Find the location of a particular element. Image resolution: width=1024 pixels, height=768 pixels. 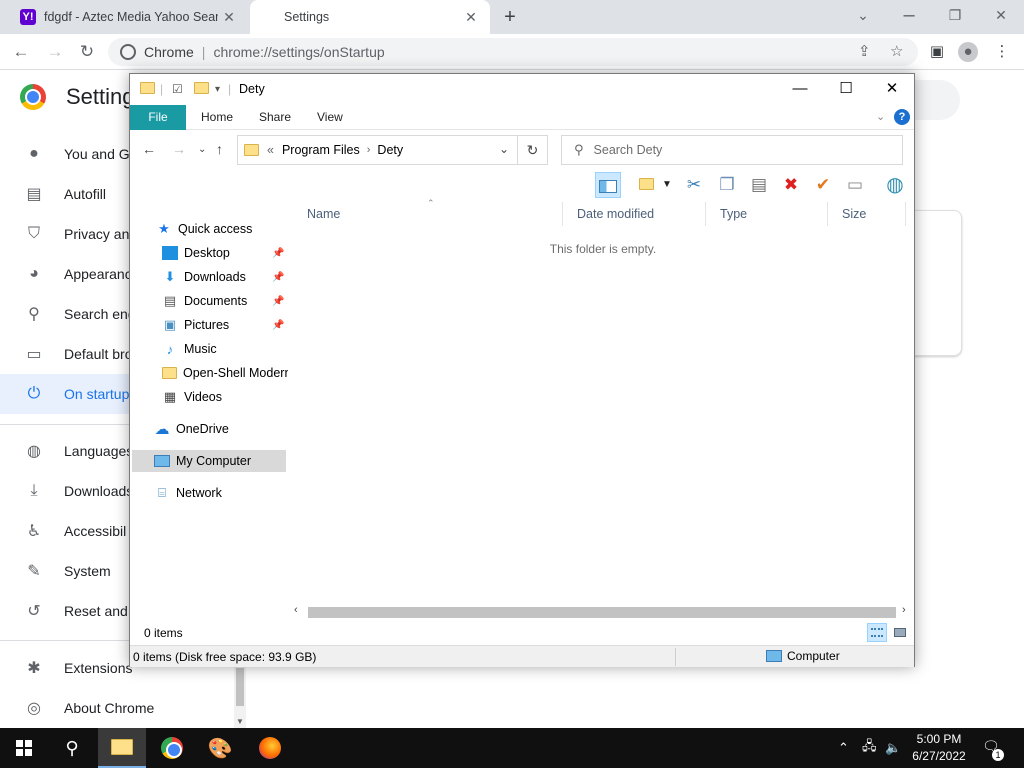

tab-share: Share is located at coordinates (275, 117).